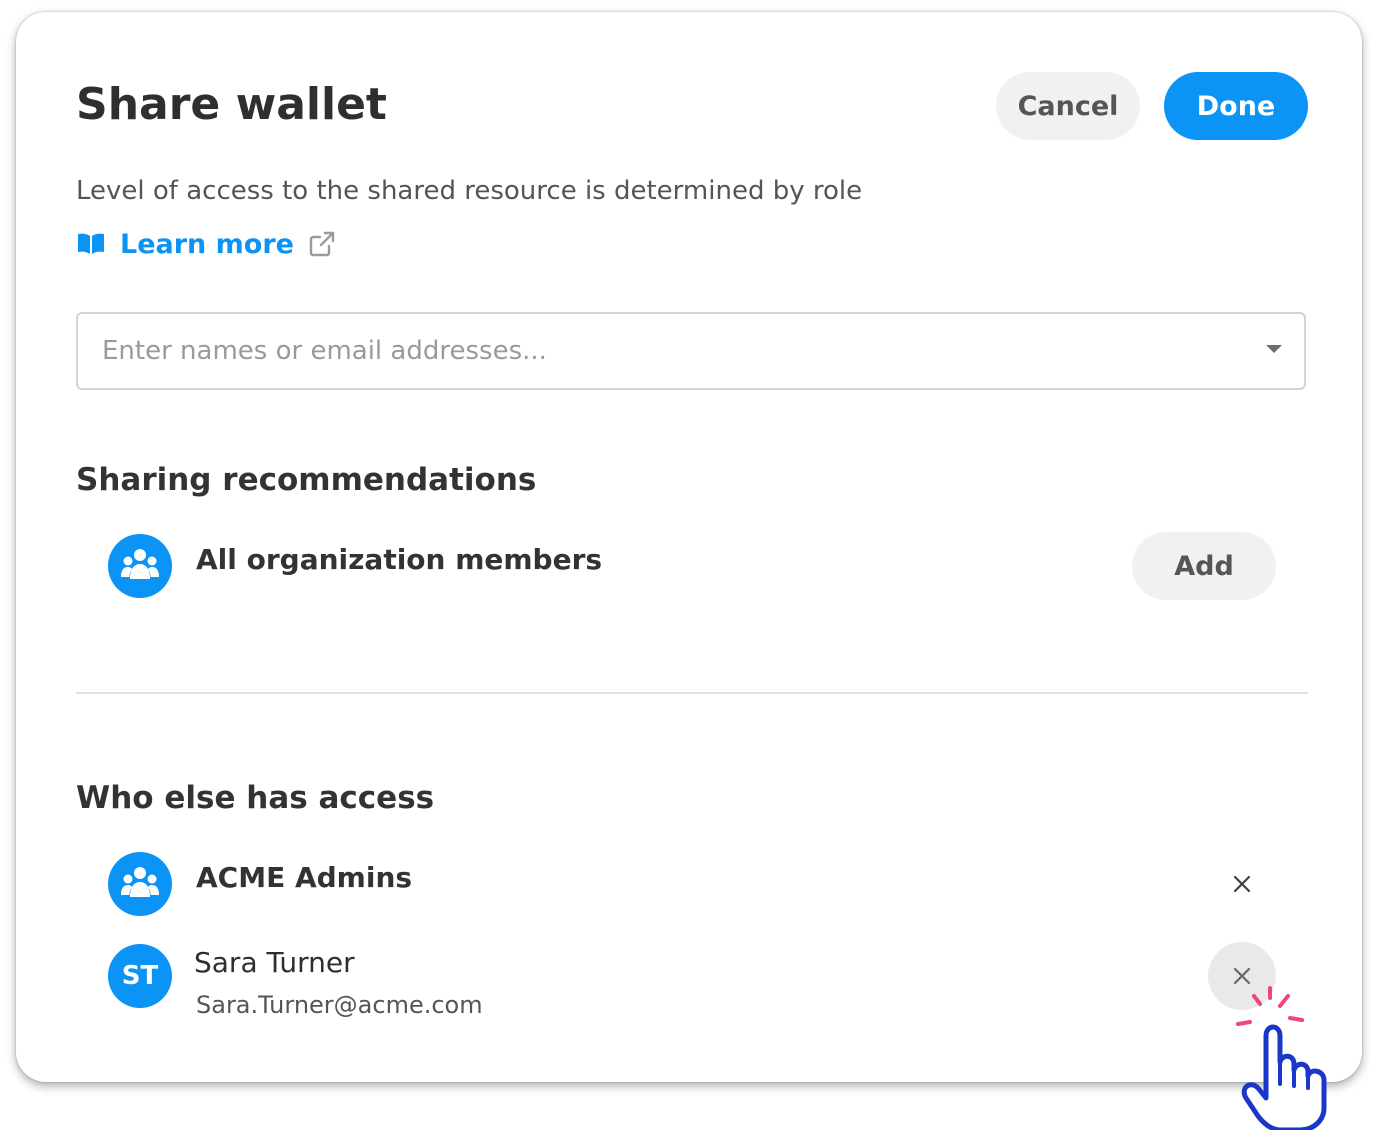 The width and height of the screenshot is (1378, 1133). Describe the element at coordinates (399, 559) in the screenshot. I see `recommendation-name: All organization members` at that location.